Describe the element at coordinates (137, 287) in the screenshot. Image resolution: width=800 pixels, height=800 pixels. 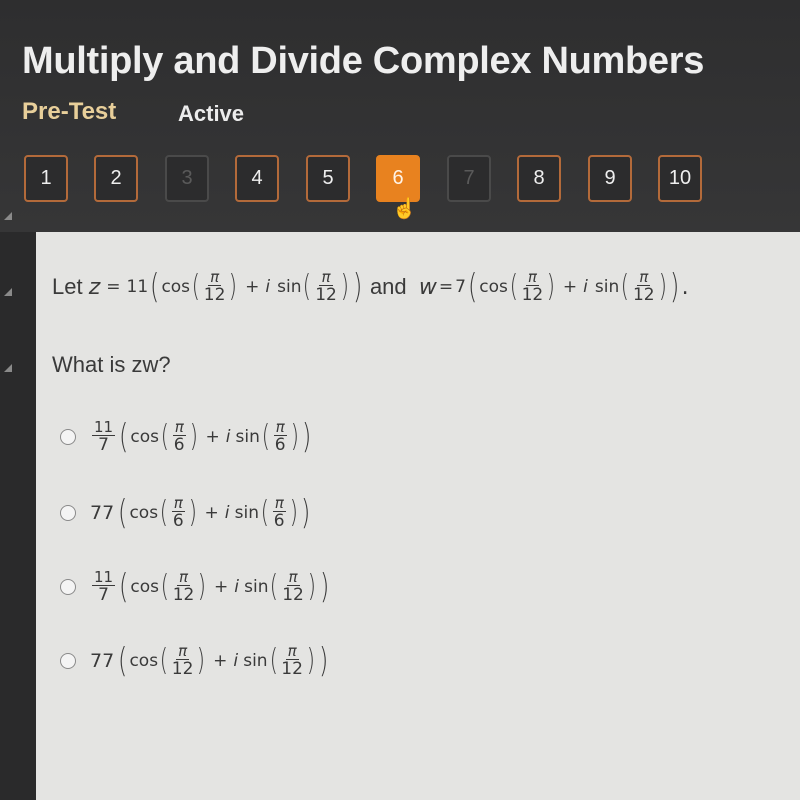
I see `z-modulus: 11` at that location.